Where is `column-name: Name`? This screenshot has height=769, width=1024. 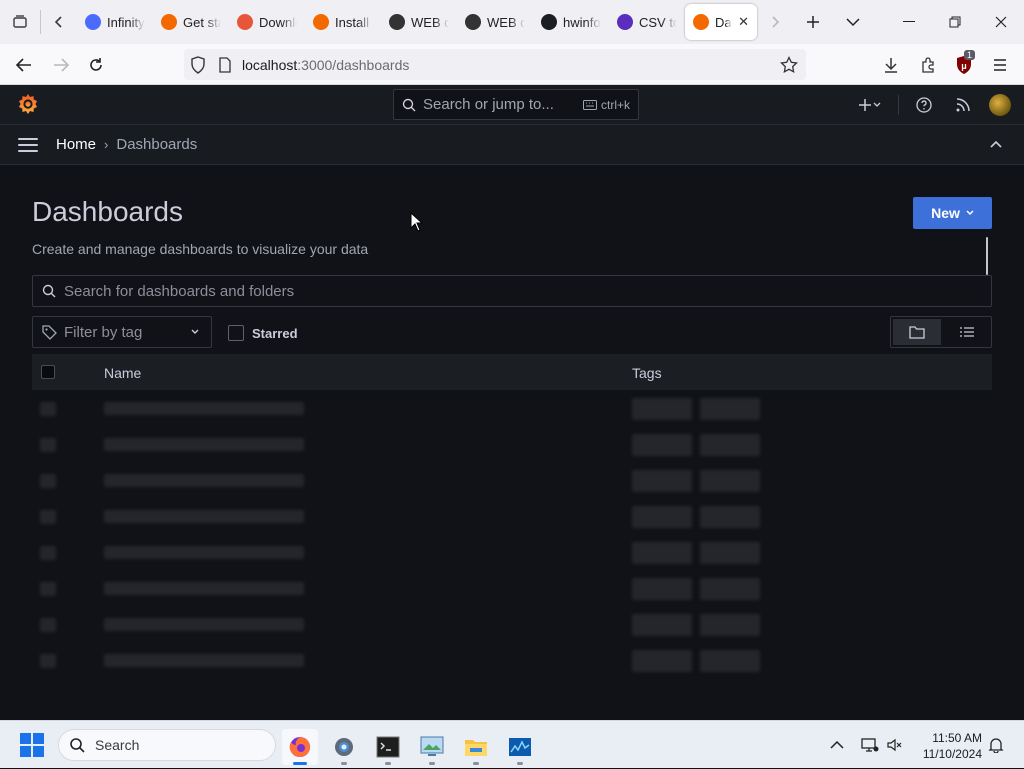
column-name: Name is located at coordinates (122, 373).